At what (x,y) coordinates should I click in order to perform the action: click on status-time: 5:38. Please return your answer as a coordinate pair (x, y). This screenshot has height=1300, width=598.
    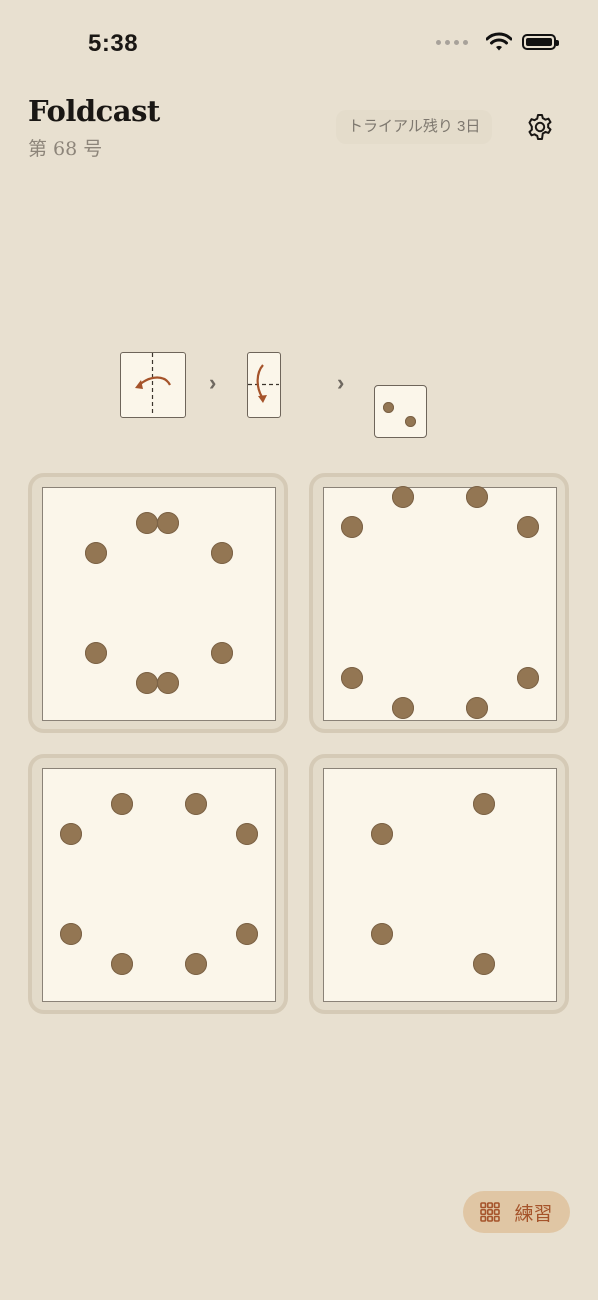
    Looking at the image, I should click on (113, 43).